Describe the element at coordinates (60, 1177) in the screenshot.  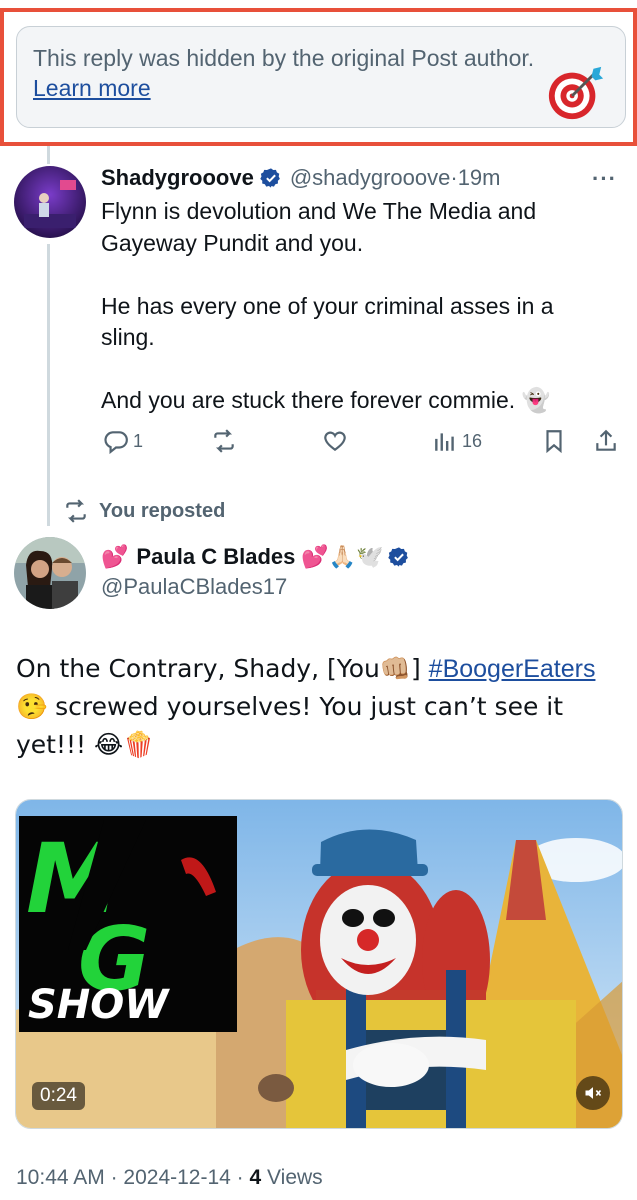
I see `post-time: 10:44 AM` at that location.